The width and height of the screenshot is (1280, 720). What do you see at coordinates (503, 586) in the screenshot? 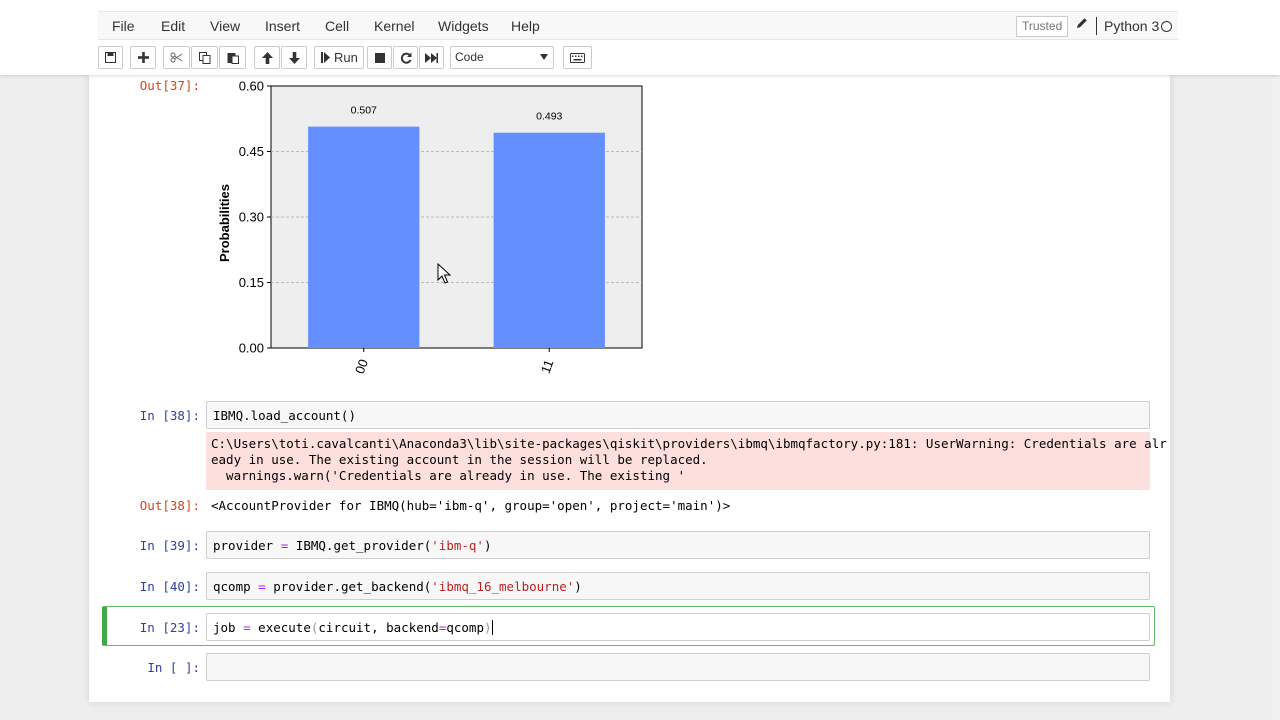
I see `code-string: 'ibmq_16_melbourne'` at bounding box center [503, 586].